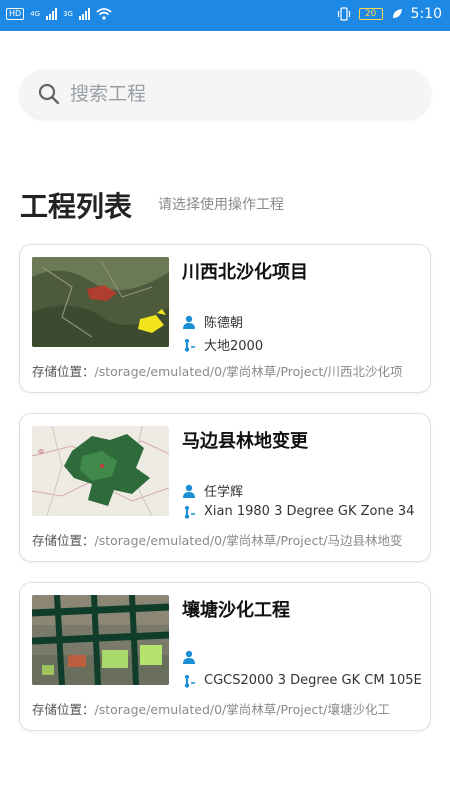 This screenshot has width=450, height=800. I want to click on network-label-2: 3G, so click(68, 14).